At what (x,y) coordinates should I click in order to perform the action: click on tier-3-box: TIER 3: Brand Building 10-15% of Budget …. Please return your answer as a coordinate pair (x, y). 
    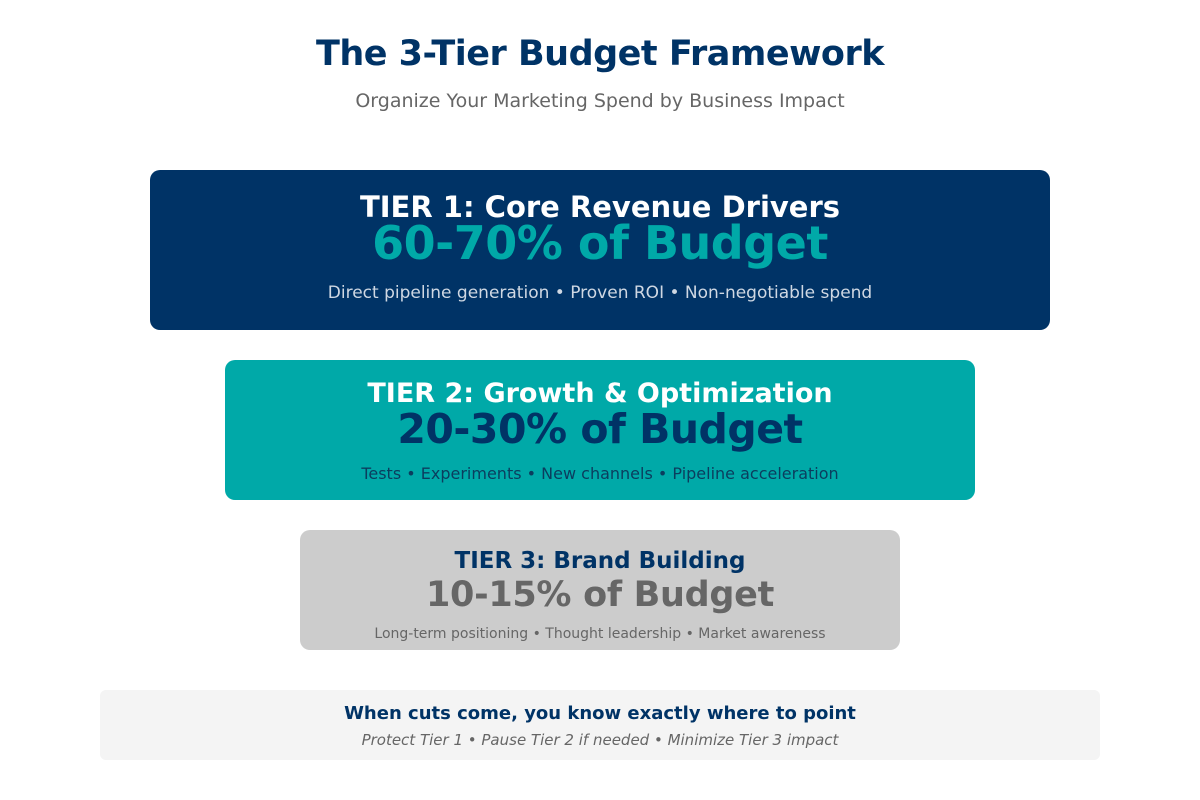
    Looking at the image, I should click on (600, 590).